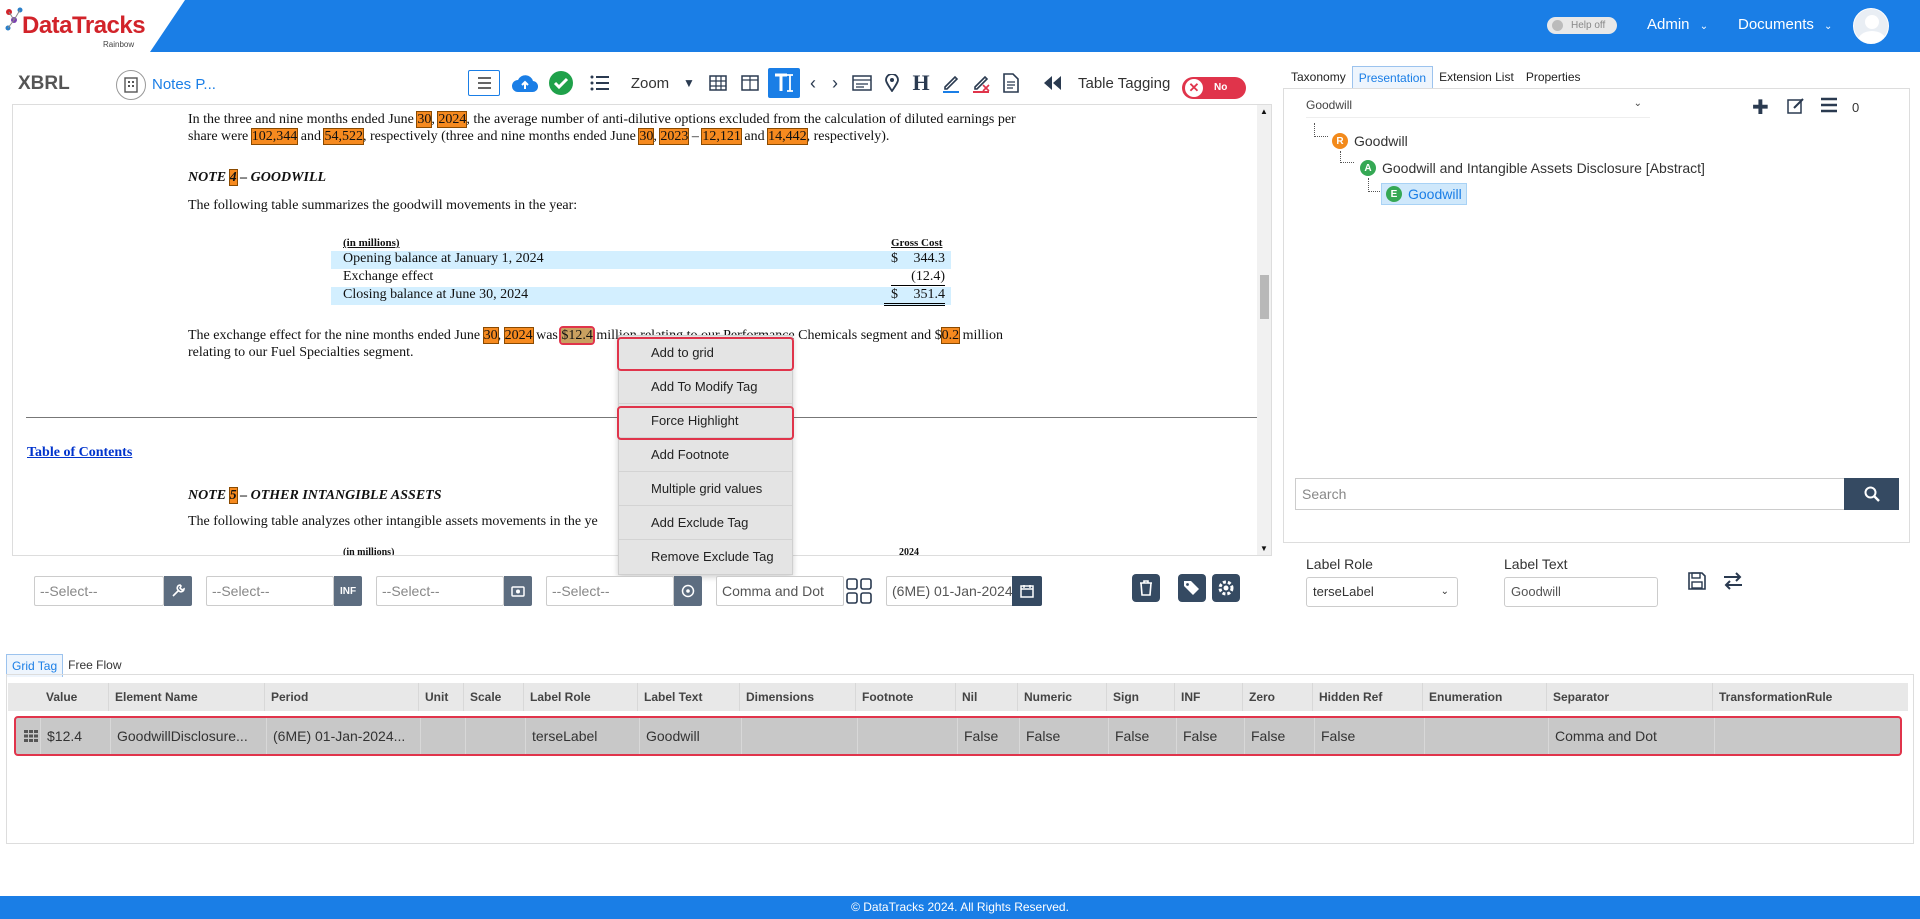 This screenshot has width=1920, height=919. What do you see at coordinates (705, 489) in the screenshot?
I see `menu-multiple-grid-values: Multiple grid values` at bounding box center [705, 489].